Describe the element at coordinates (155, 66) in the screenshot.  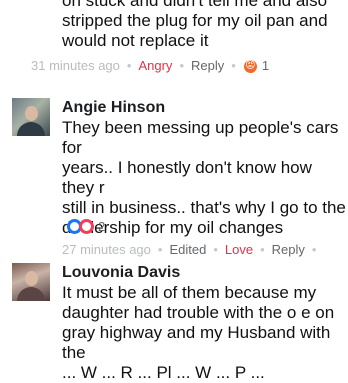
I see `angry-reaction-button: Angry` at that location.